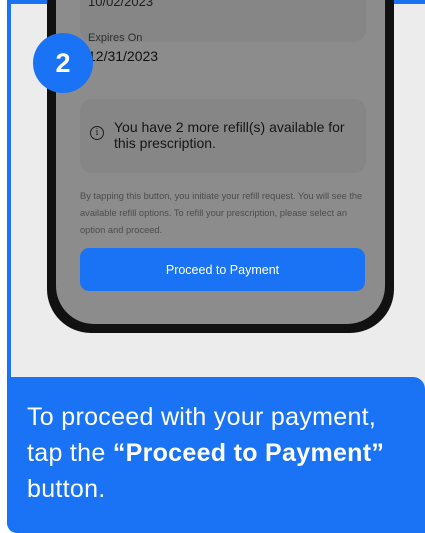  What do you see at coordinates (123, 56) in the screenshot?
I see `expires-value: 12/31/2023` at bounding box center [123, 56].